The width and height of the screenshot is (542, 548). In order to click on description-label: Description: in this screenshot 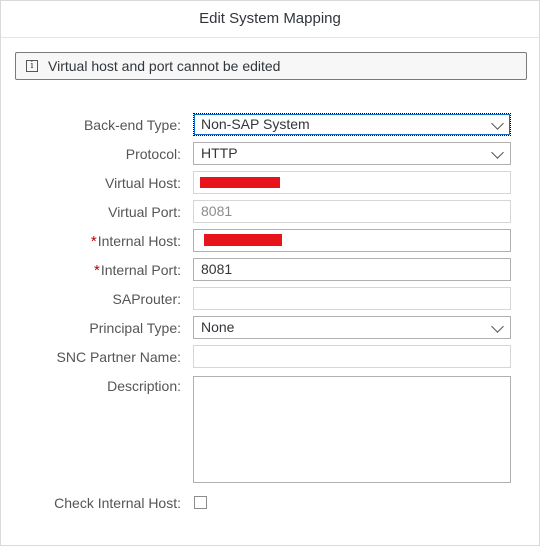, I will do `click(144, 386)`.